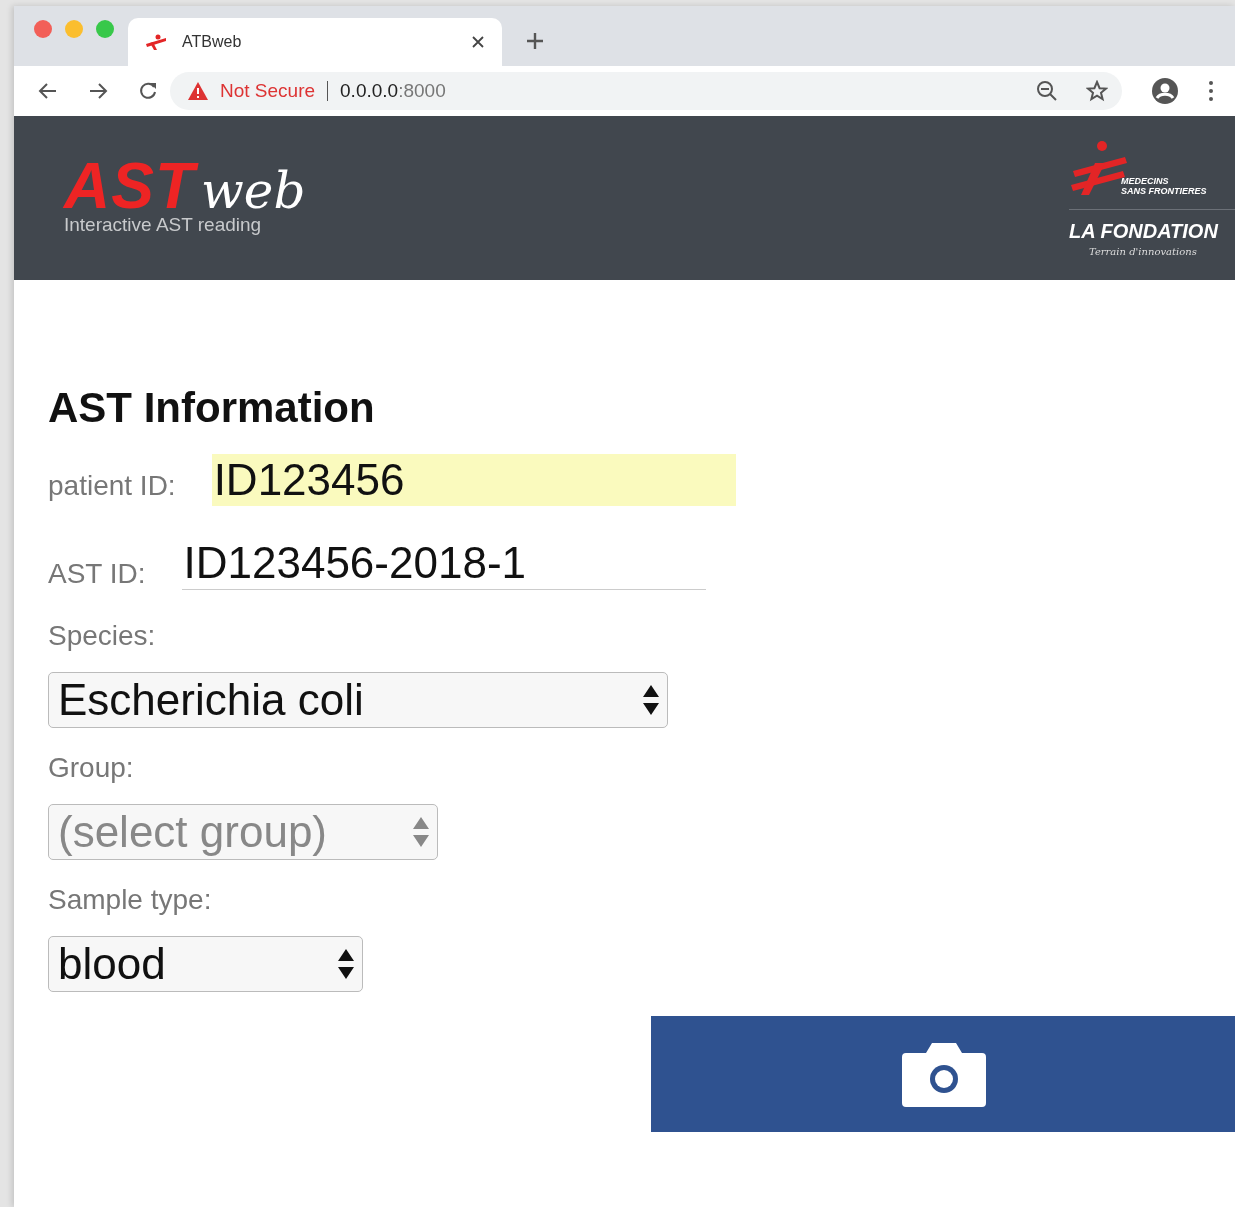 The image size is (1235, 1207). I want to click on back-icon, so click(48, 91).